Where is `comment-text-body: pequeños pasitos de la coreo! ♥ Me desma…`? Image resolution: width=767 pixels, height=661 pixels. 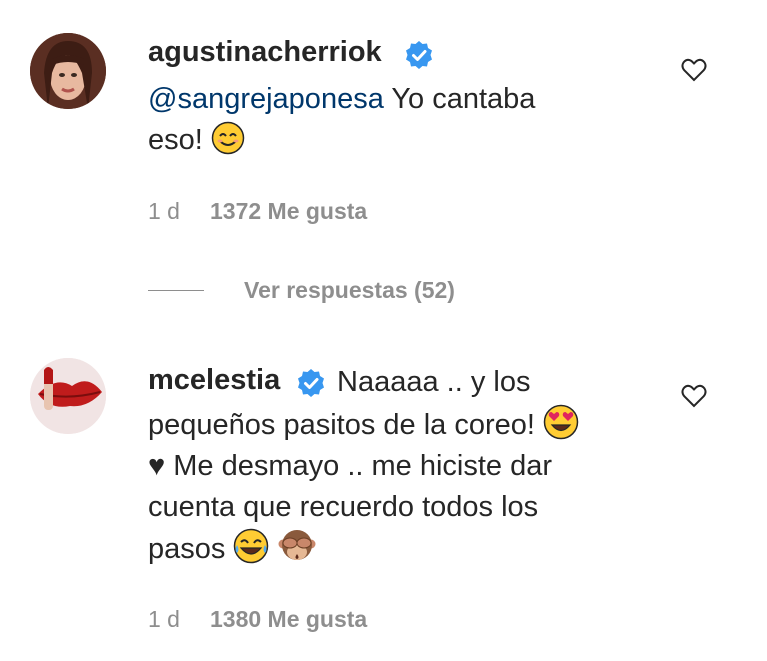 comment-text-body: pequeños pasitos de la coreo! ♥ Me desma… is located at coordinates (363, 487).